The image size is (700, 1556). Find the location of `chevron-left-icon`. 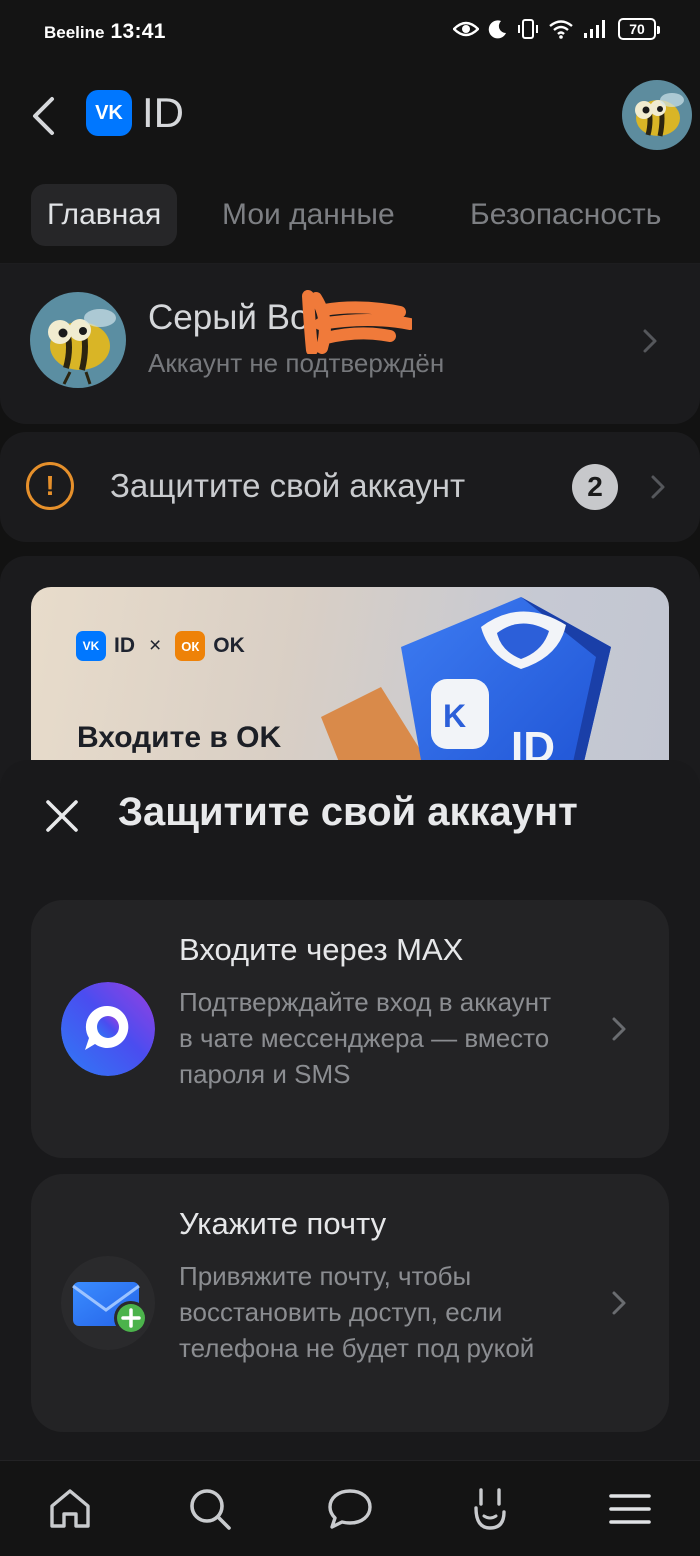

chevron-left-icon is located at coordinates (43, 116).